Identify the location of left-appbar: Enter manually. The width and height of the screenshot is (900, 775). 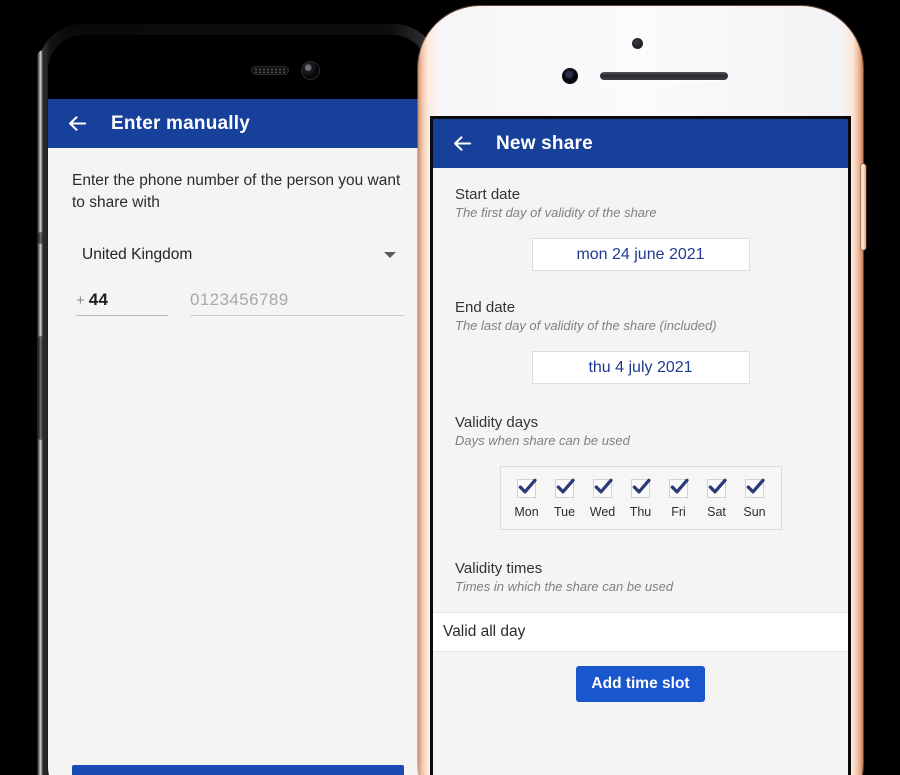
(238, 123).